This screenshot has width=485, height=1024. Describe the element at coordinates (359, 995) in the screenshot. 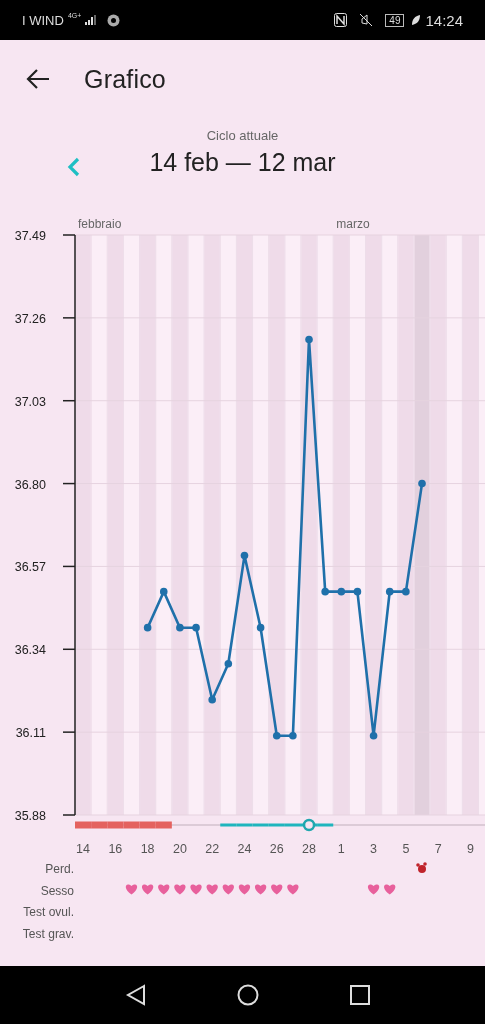

I see `recents-icon` at that location.